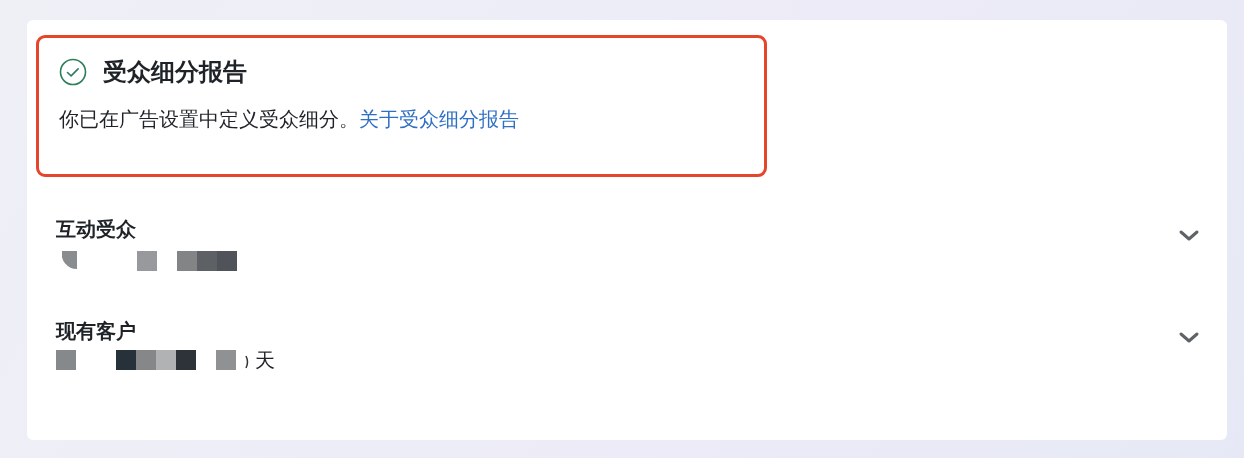 Image resolution: width=1244 pixels, height=458 pixels. What do you see at coordinates (96, 331) in the screenshot?
I see `section-title: 现有客户` at bounding box center [96, 331].